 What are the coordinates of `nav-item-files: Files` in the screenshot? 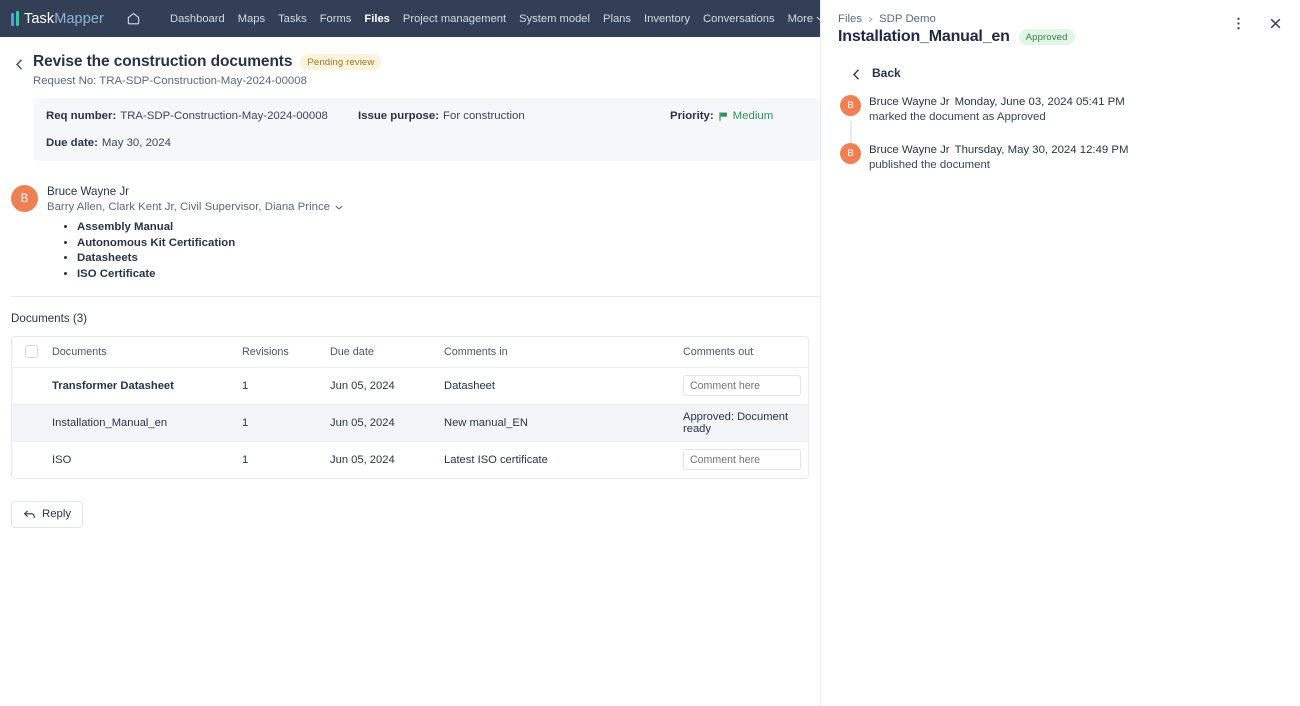 It's located at (377, 19).